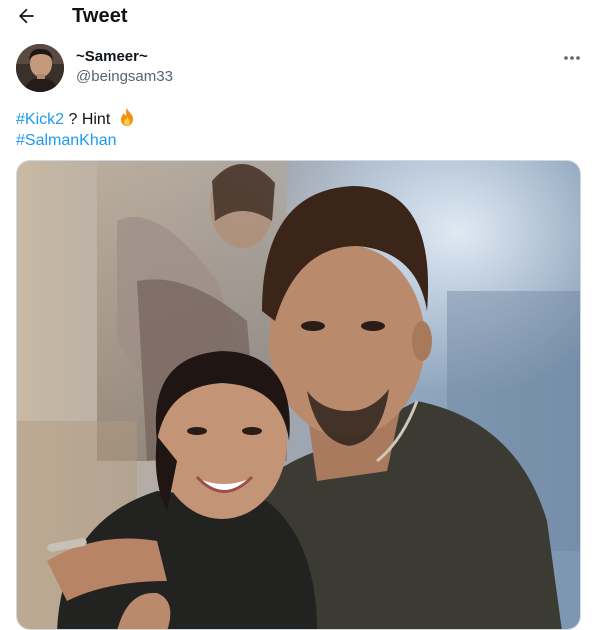 The image size is (597, 630). I want to click on tweet-header: Tweet, so click(298, 17).